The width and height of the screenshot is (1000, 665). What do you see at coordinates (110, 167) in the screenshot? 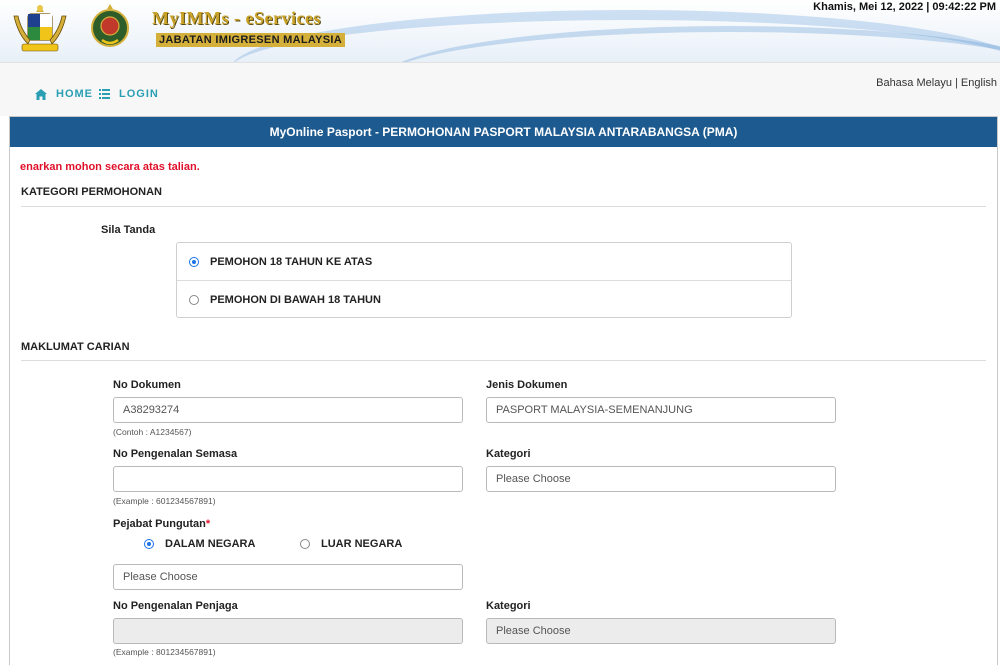
I see `notice-message: enarkan mohon secara atas talian.` at bounding box center [110, 167].